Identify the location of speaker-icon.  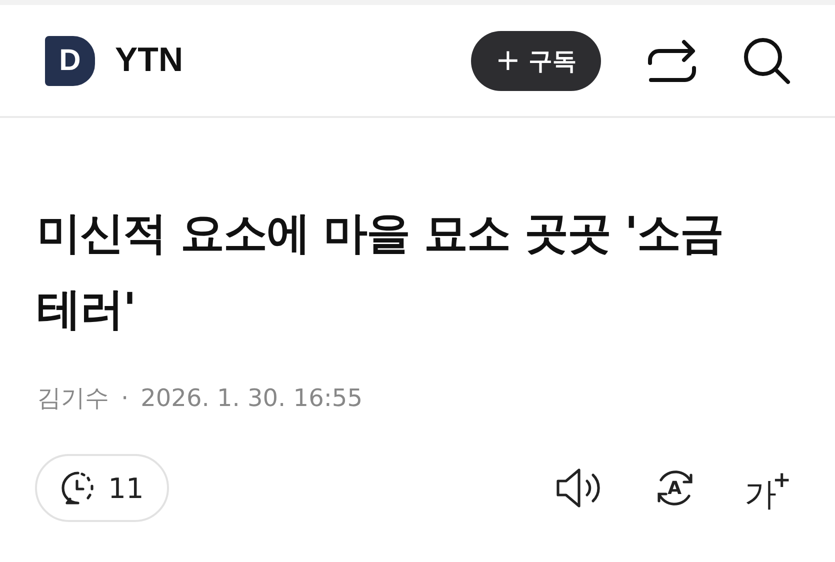
(578, 488).